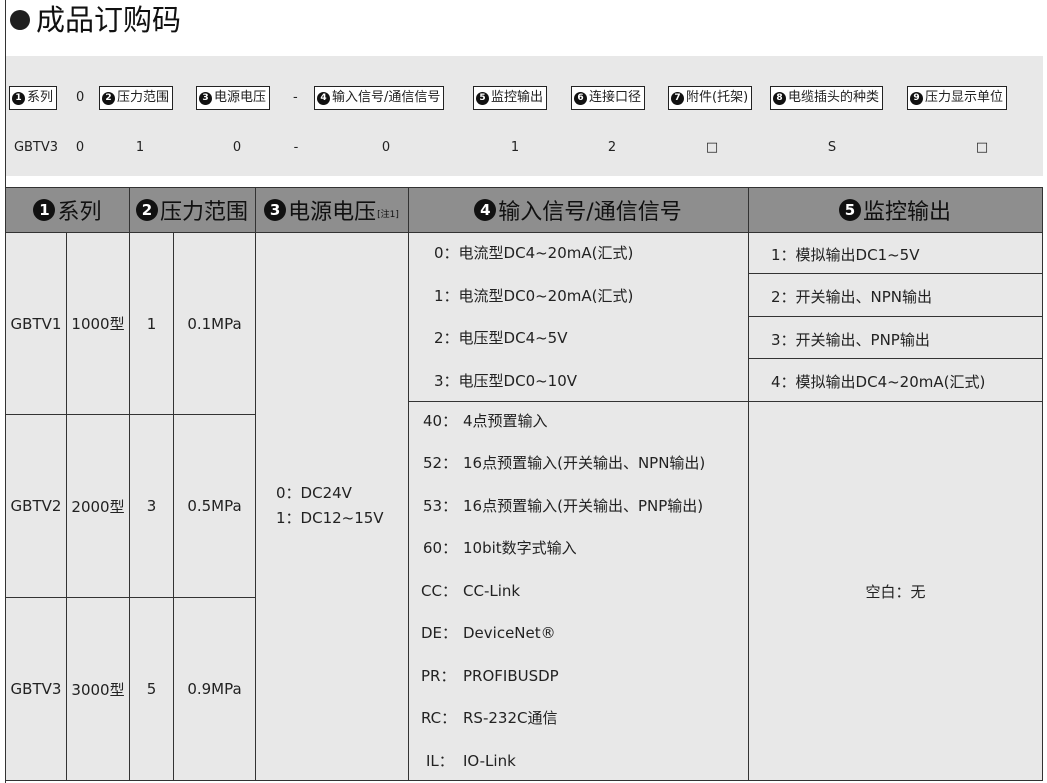 The width and height of the screenshot is (1047, 783). I want to click on header-text: 输入信号/通信信号, so click(590, 212).